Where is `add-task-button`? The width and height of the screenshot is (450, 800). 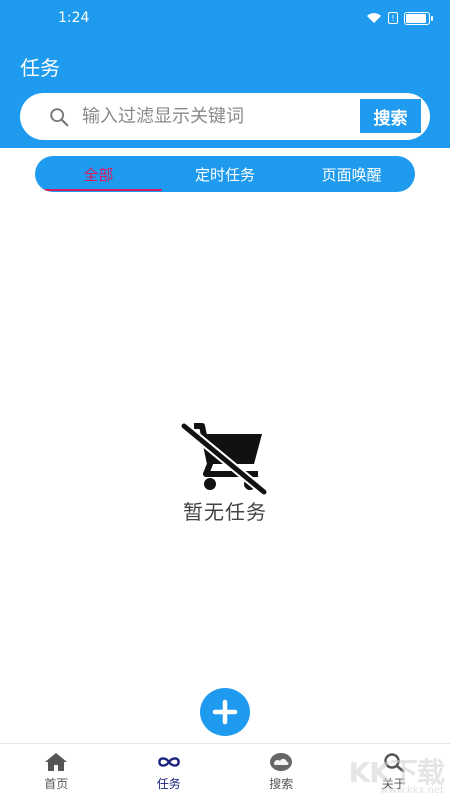 add-task-button is located at coordinates (225, 712).